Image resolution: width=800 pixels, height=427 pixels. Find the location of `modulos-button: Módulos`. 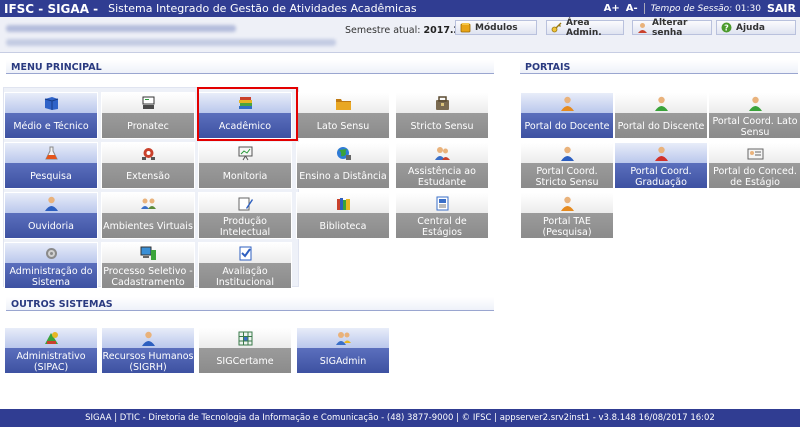

modulos-button: Módulos is located at coordinates (496, 27).